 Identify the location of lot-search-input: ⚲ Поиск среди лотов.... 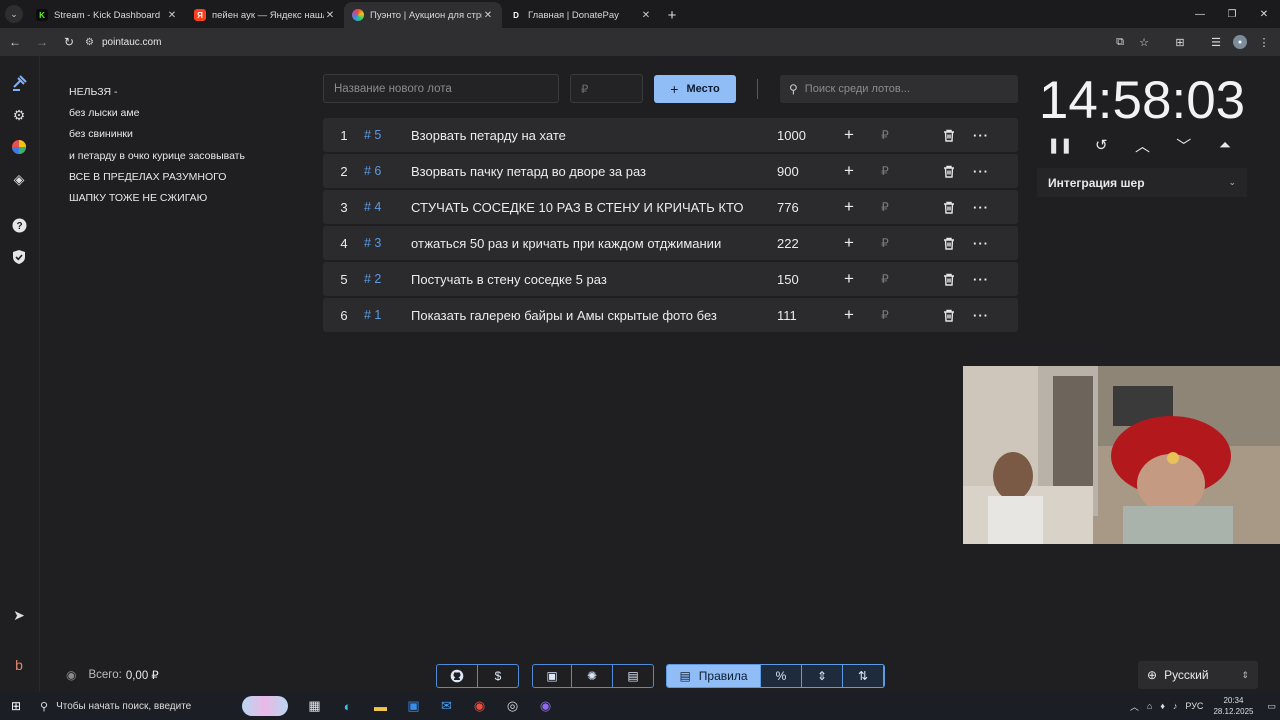
(899, 89).